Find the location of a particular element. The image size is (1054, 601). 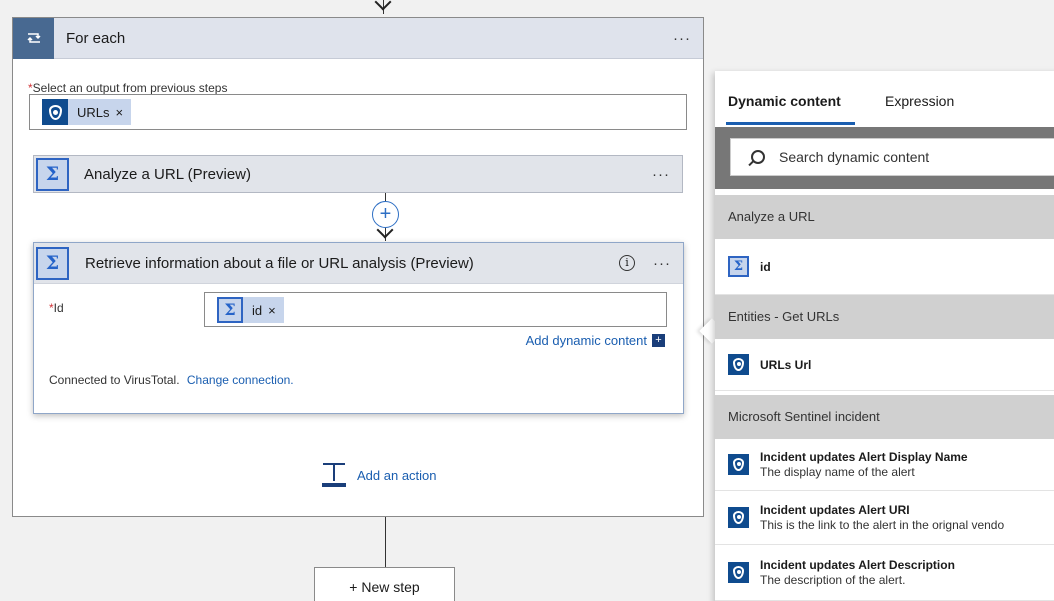

id-field-label: *Id is located at coordinates (56, 308).